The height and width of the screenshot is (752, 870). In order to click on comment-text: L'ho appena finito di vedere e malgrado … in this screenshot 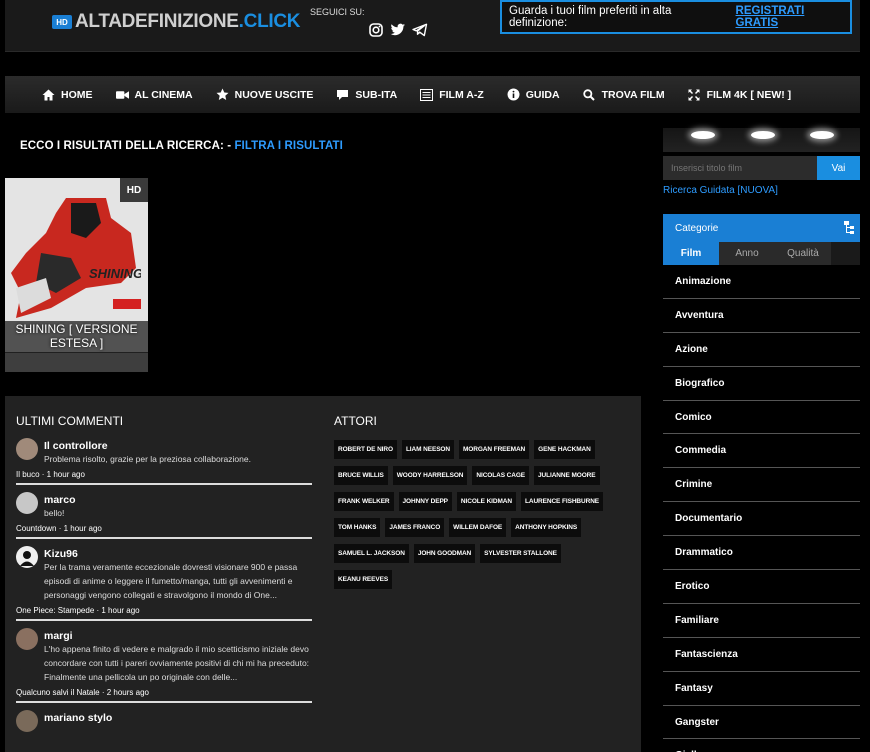, I will do `click(177, 663)`.